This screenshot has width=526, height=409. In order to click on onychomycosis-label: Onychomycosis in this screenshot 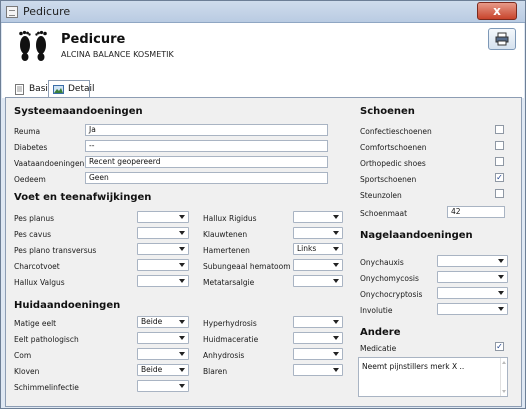, I will do `click(389, 278)`.